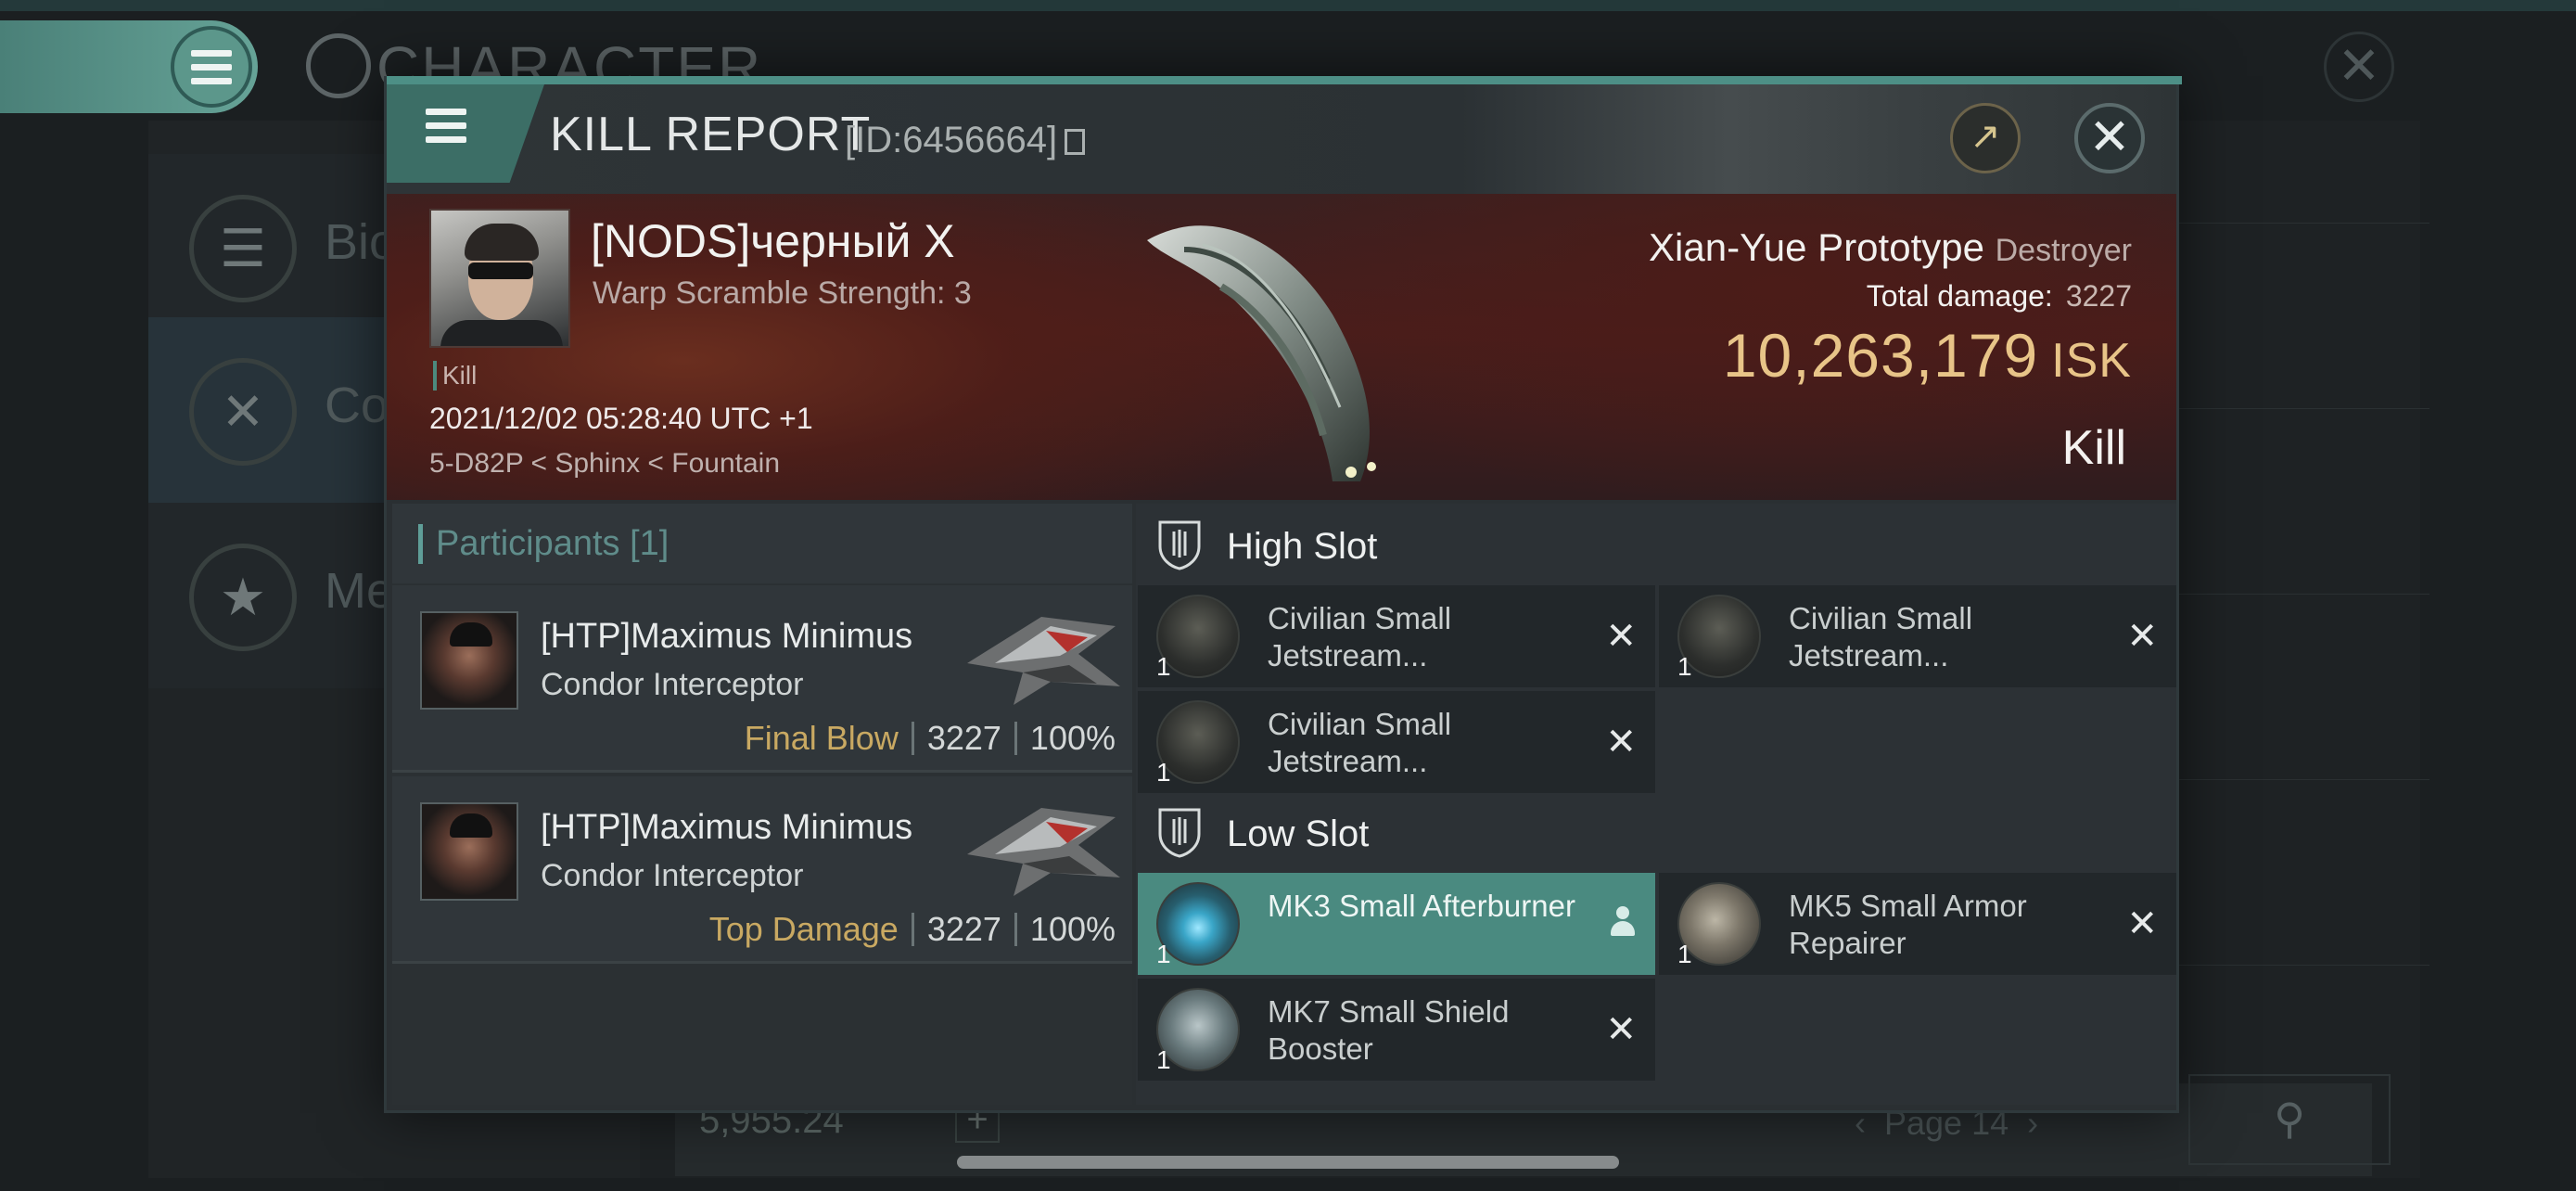  What do you see at coordinates (2098, 296) in the screenshot?
I see `total-damage-value: 3227` at bounding box center [2098, 296].